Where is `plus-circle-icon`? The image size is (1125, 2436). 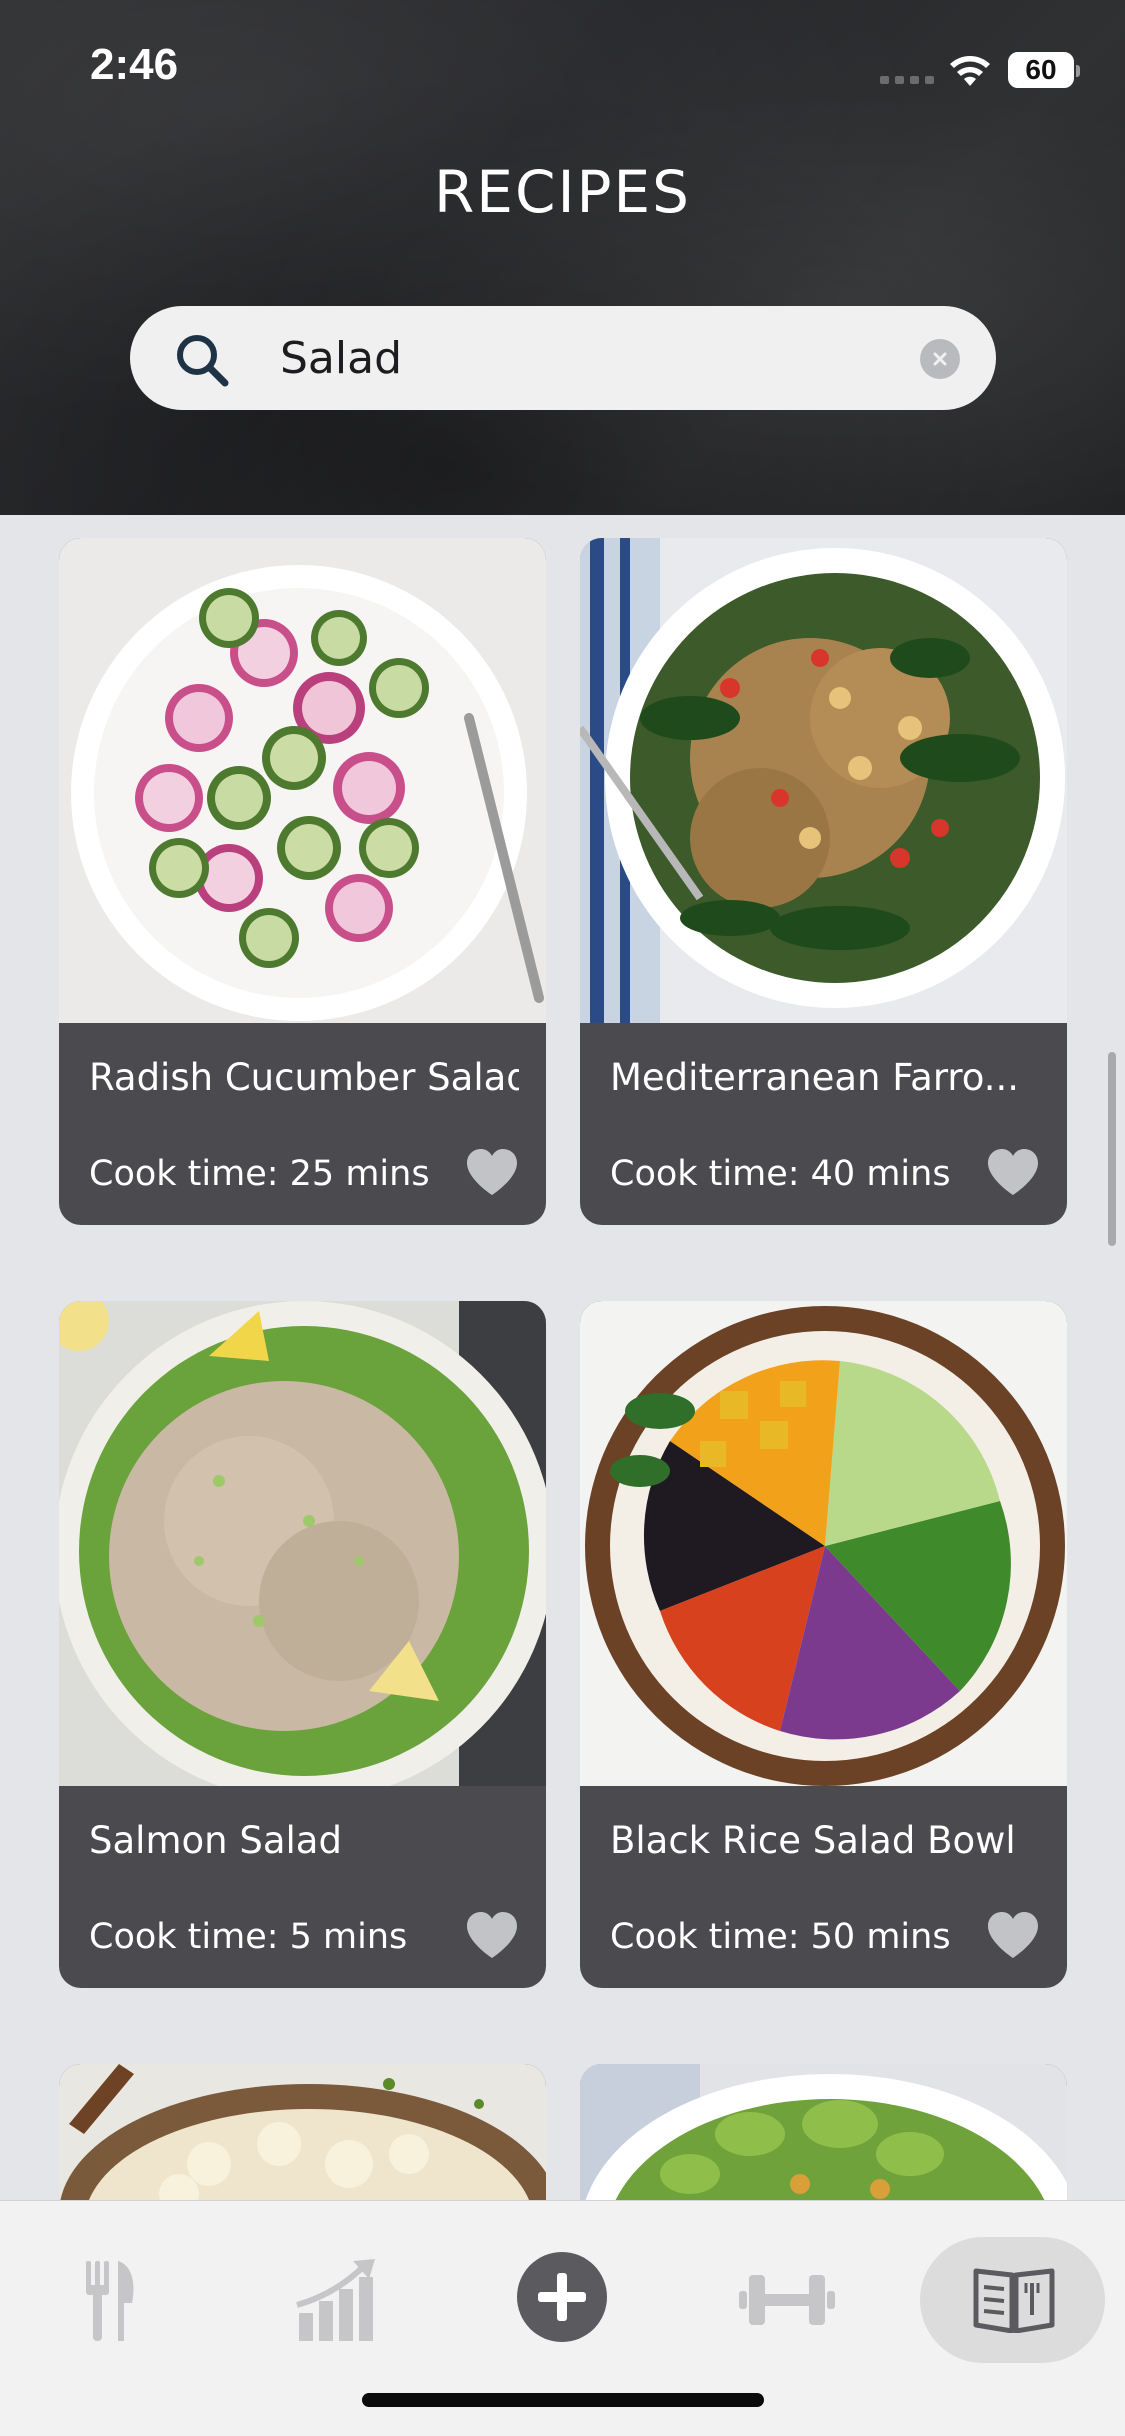
plus-circle-icon is located at coordinates (562, 2297).